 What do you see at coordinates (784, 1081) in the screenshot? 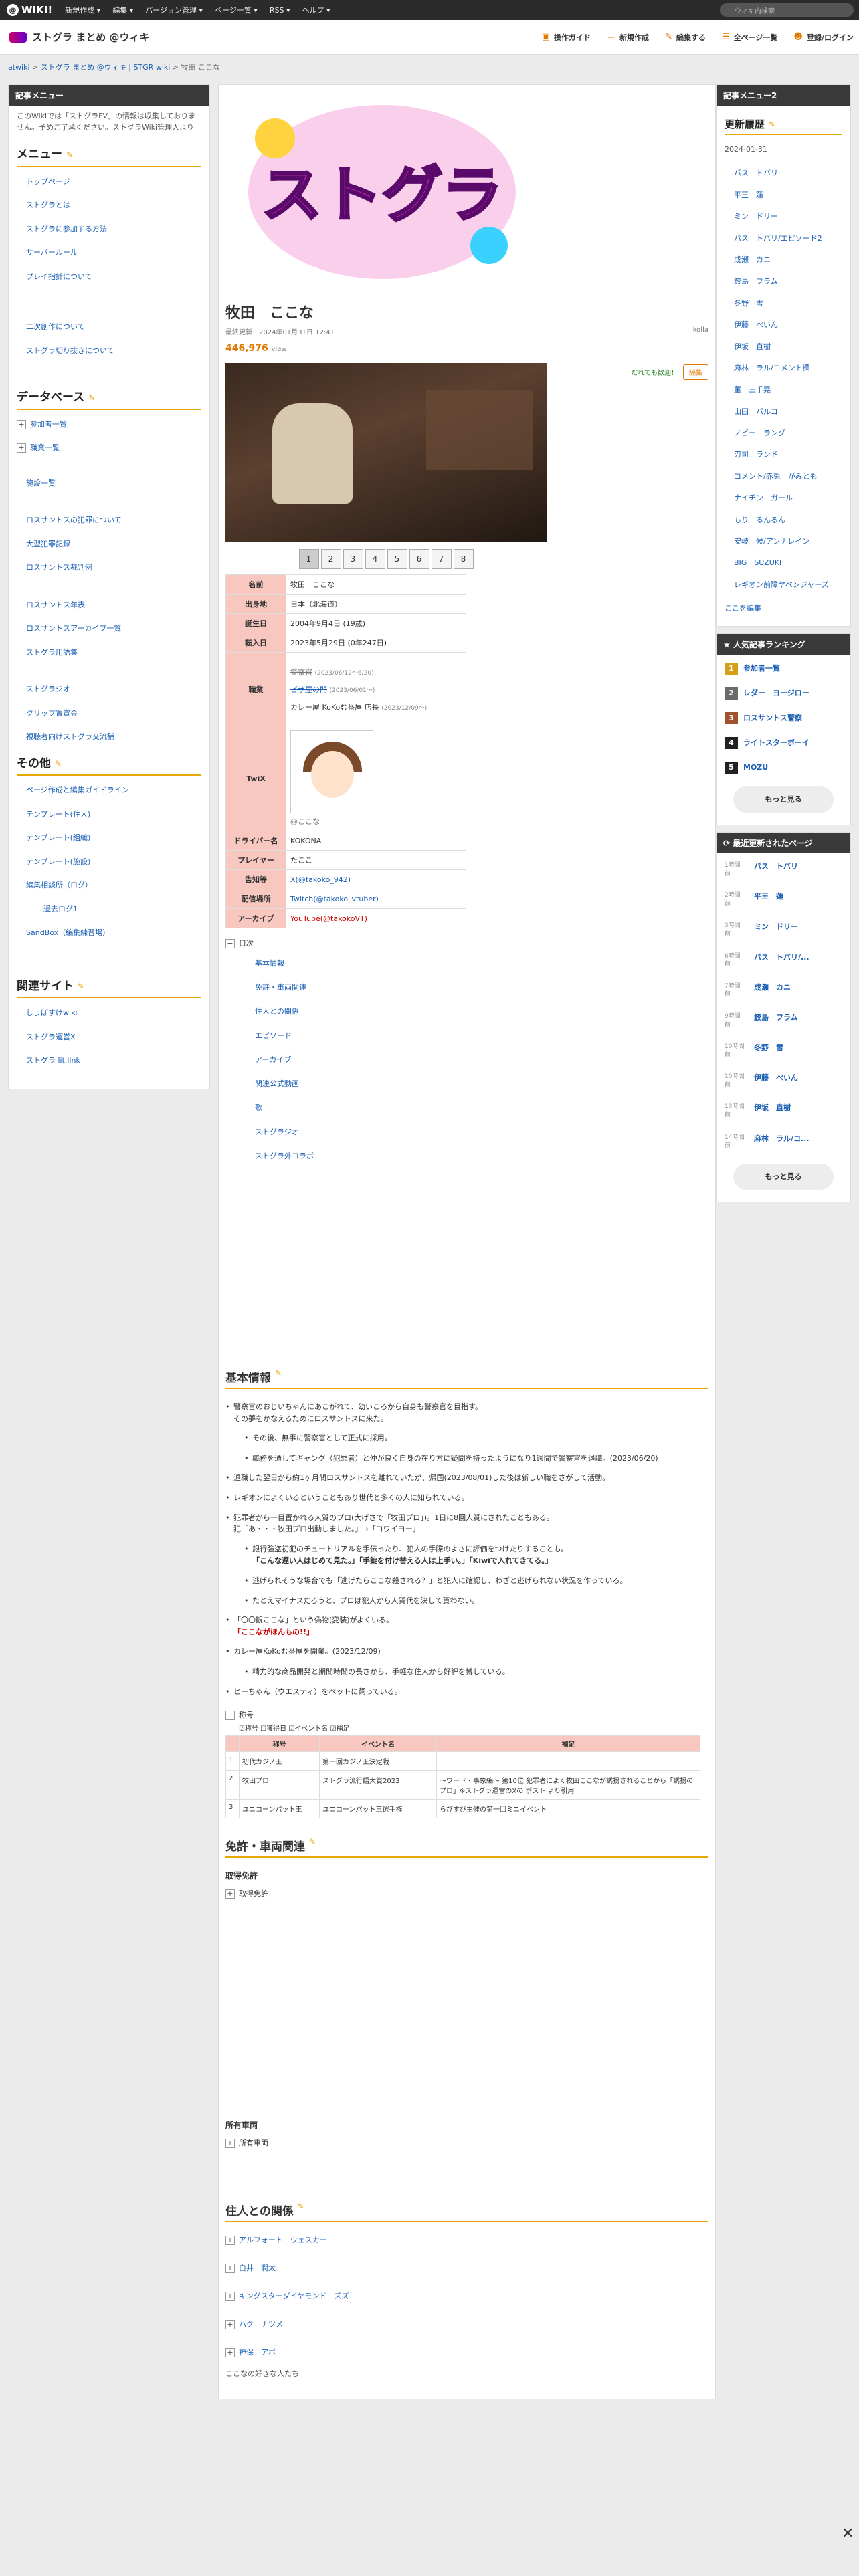
I see `recent-item: 10時間前 伊藤 ぺいん` at bounding box center [784, 1081].